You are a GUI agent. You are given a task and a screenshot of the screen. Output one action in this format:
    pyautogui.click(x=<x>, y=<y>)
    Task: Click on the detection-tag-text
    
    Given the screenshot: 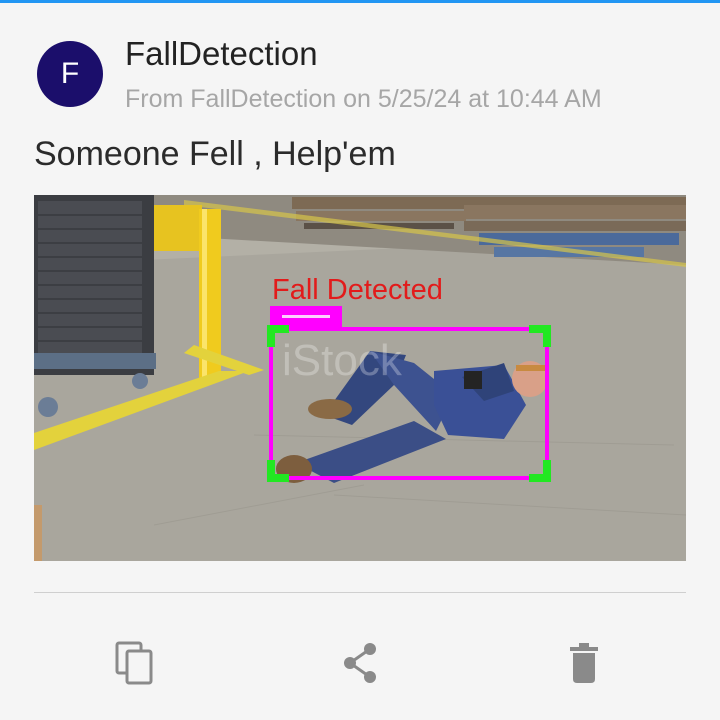 What is the action you would take?
    pyautogui.click(x=306, y=316)
    